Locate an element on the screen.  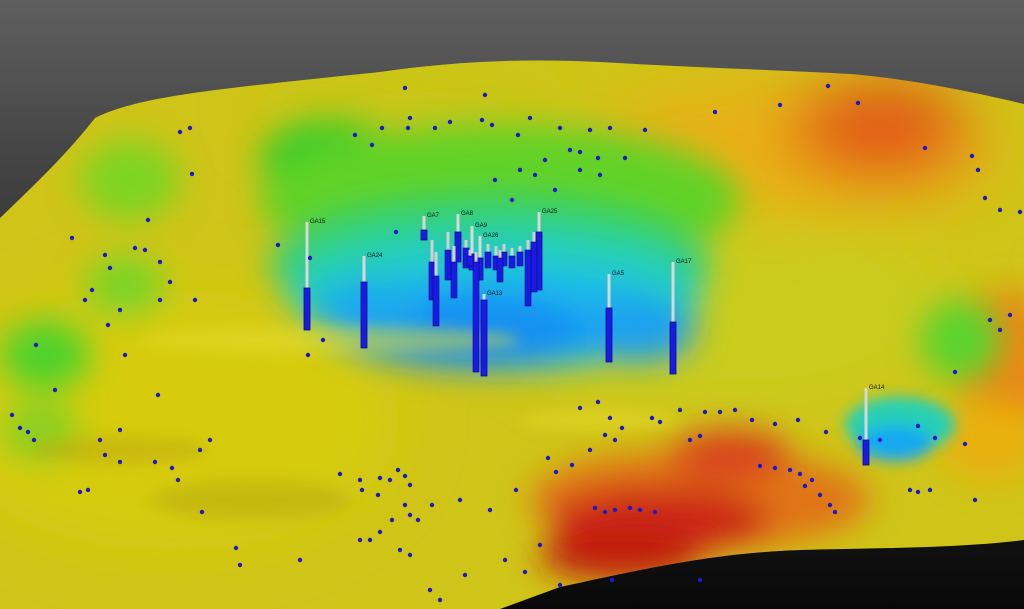
well-label: GA24 is located at coordinates (375, 256).